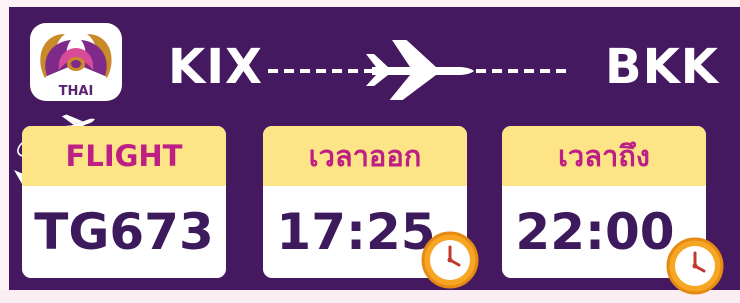 This screenshot has width=740, height=303. What do you see at coordinates (662, 67) in the screenshot?
I see `destination-airport-code: BKK` at bounding box center [662, 67].